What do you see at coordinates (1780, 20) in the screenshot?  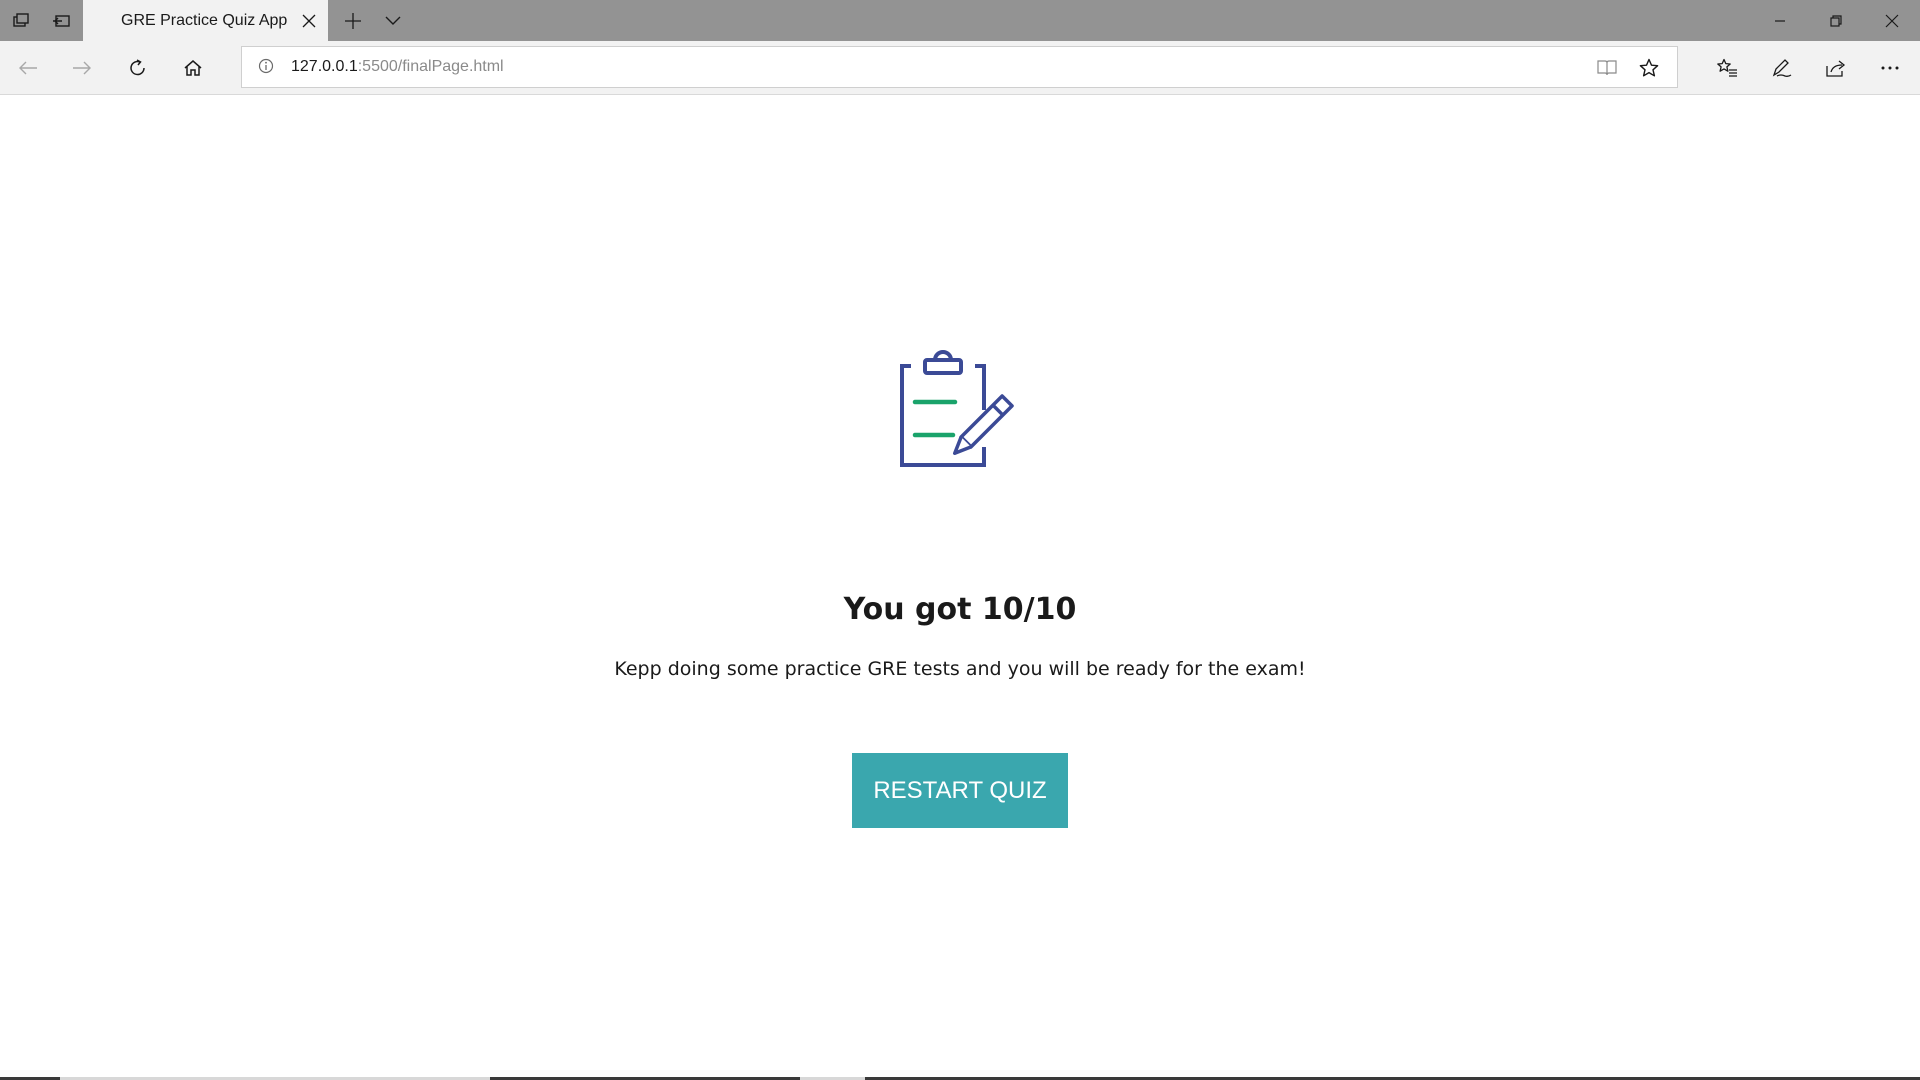 I see `minimize-icon` at bounding box center [1780, 20].